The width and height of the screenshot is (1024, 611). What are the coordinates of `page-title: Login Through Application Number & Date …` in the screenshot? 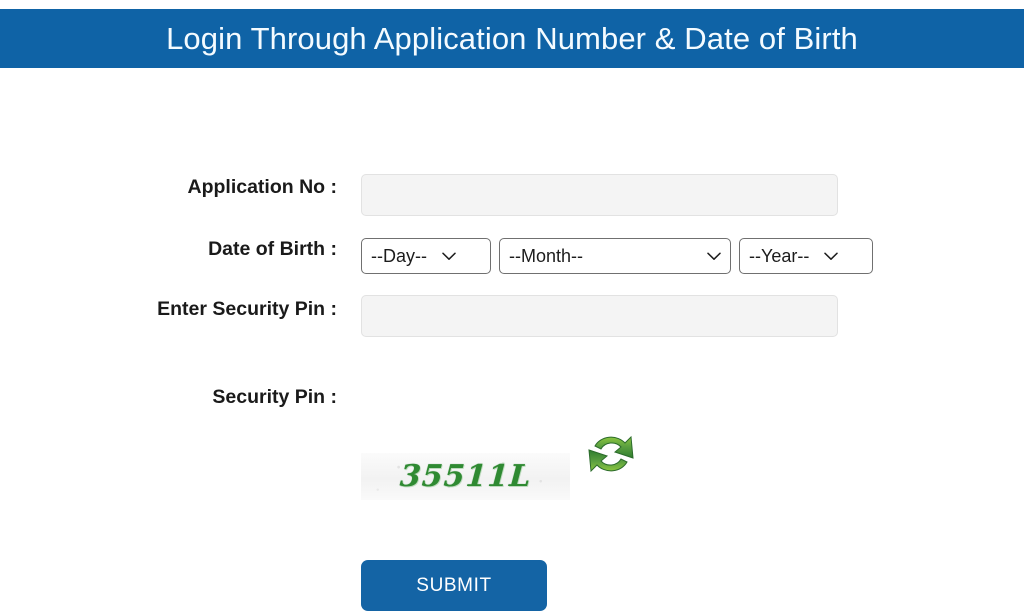 It's located at (512, 38).